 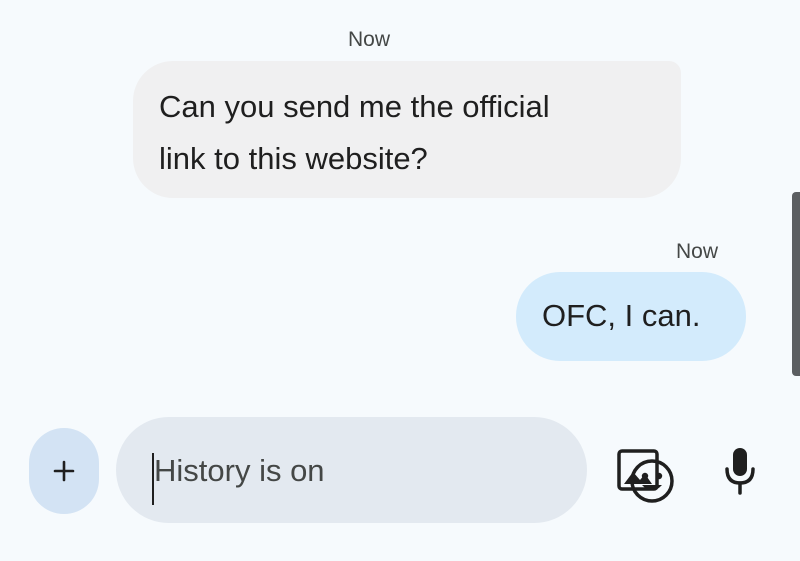 I want to click on plus-icon, so click(x=64, y=471).